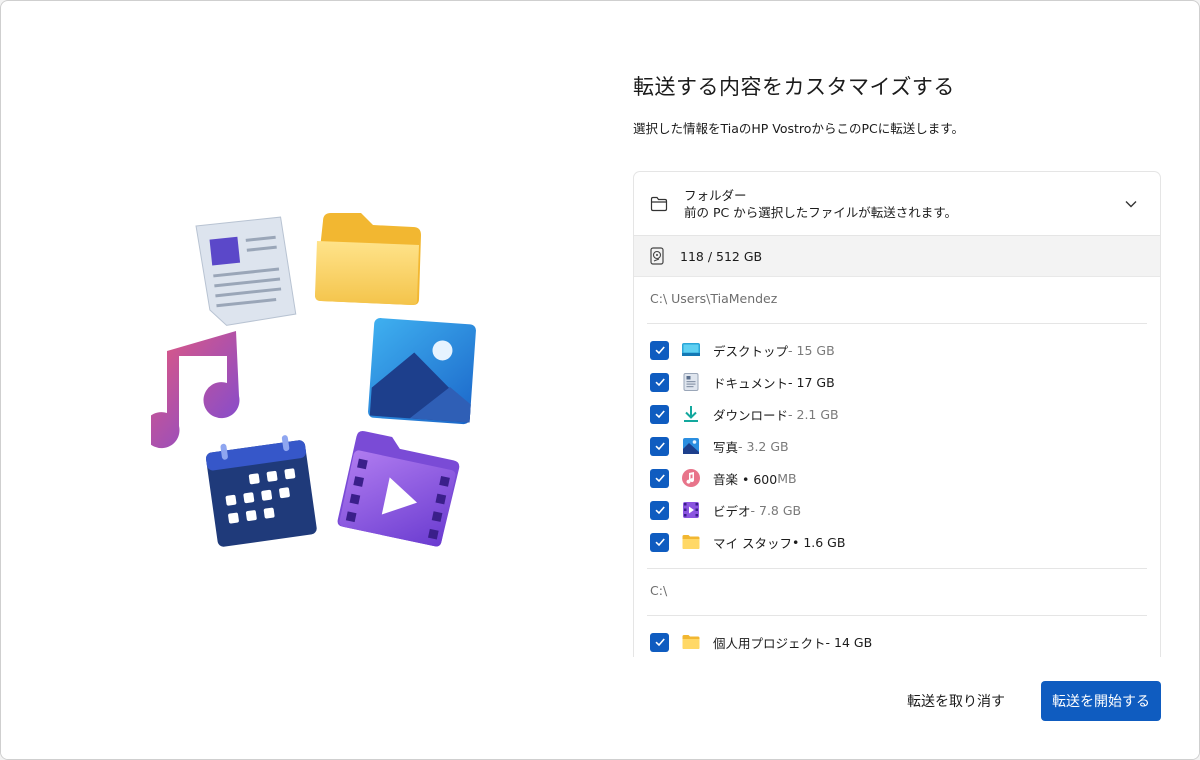 The width and height of the screenshot is (1200, 760). Describe the element at coordinates (1101, 701) in the screenshot. I see `start-transfer-button: 転送を開始する` at that location.